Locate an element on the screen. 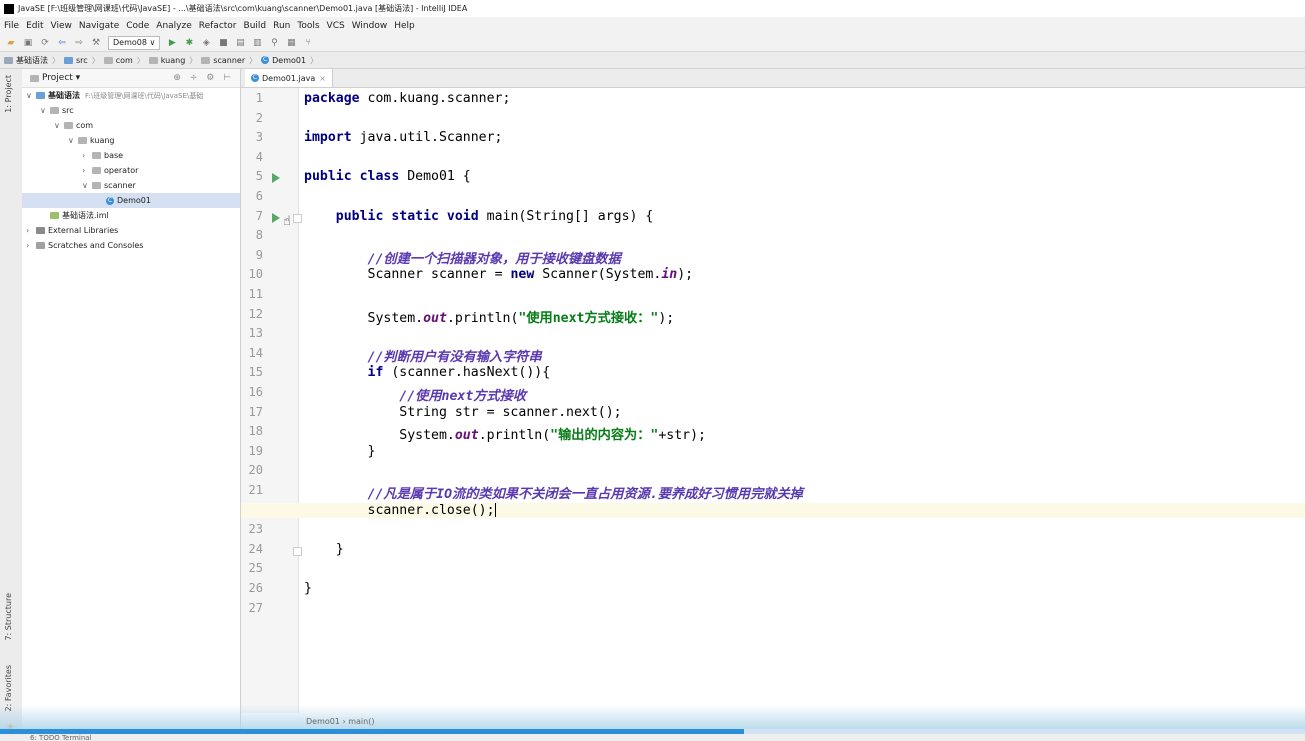 The height and width of the screenshot is (741, 1305). tree-item-8: 基础语法.iml is located at coordinates (131, 215).